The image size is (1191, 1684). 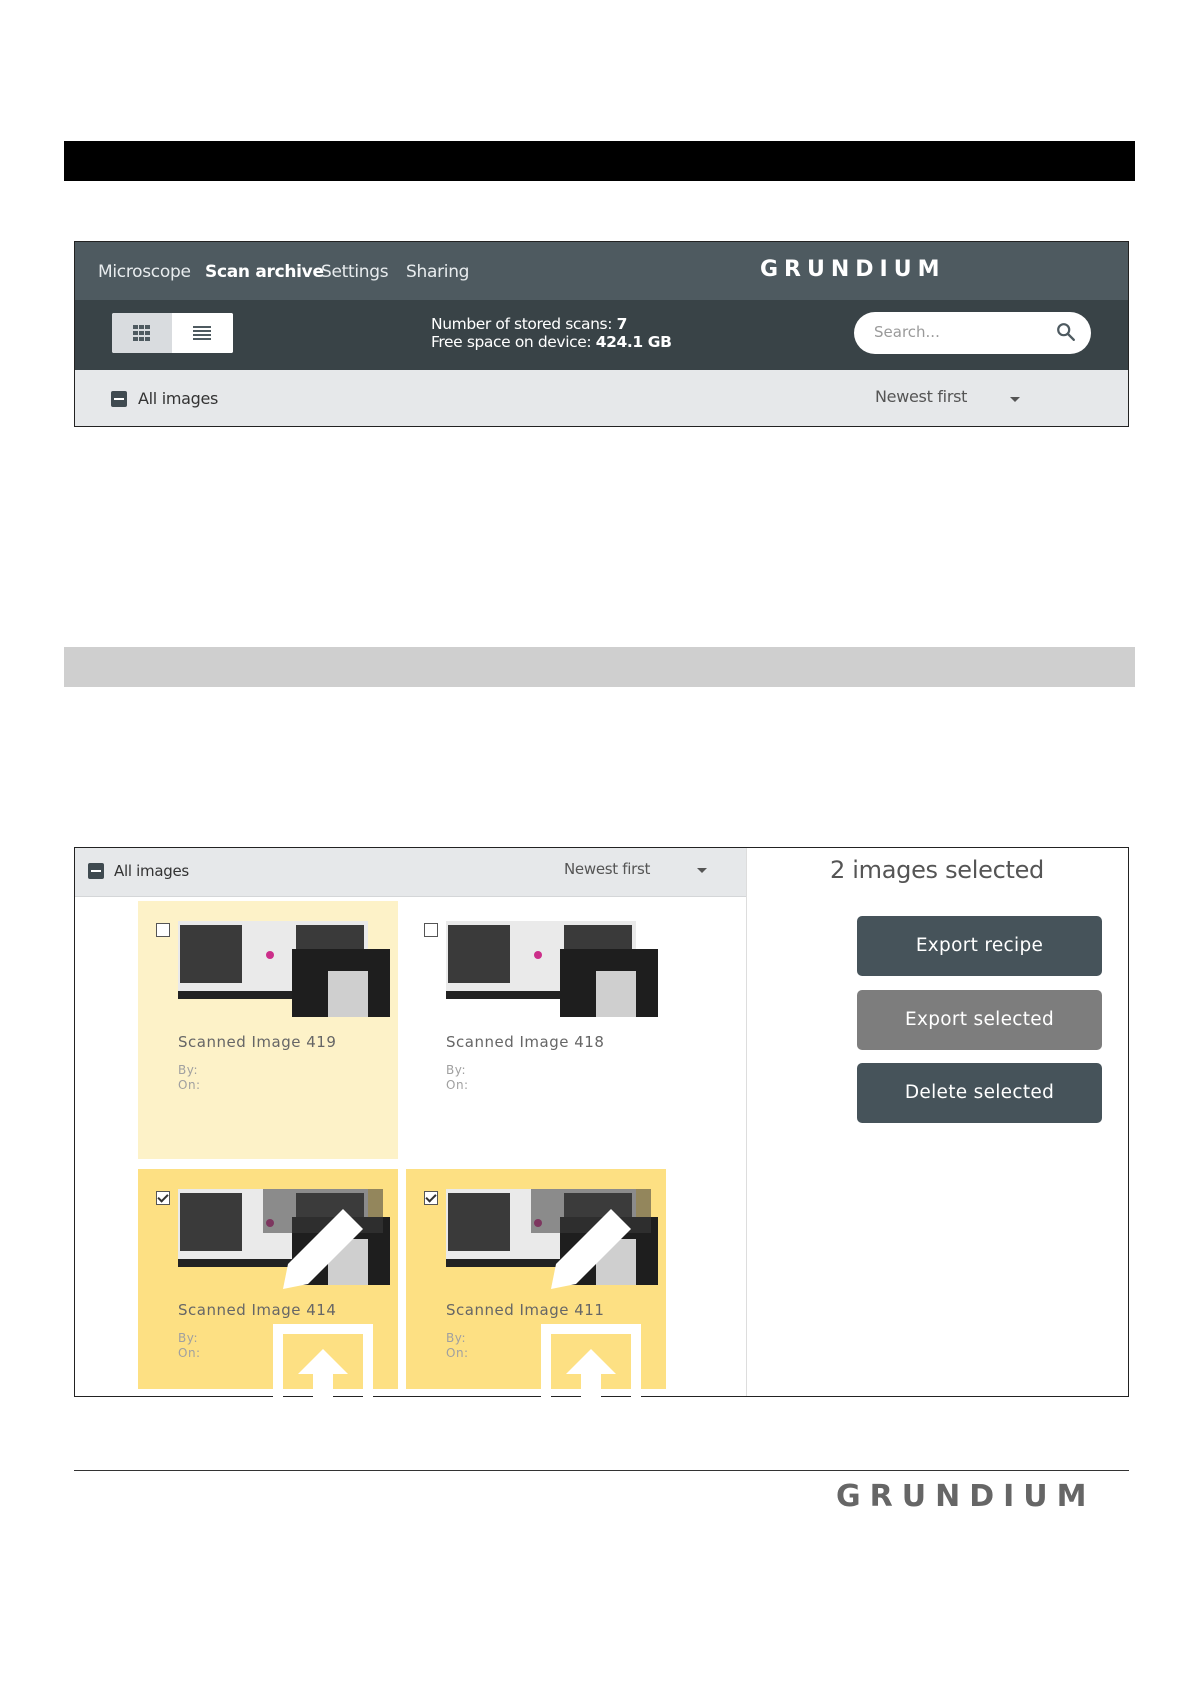 I want to click on free-space-value: 424.1 GB, so click(x=633, y=342).